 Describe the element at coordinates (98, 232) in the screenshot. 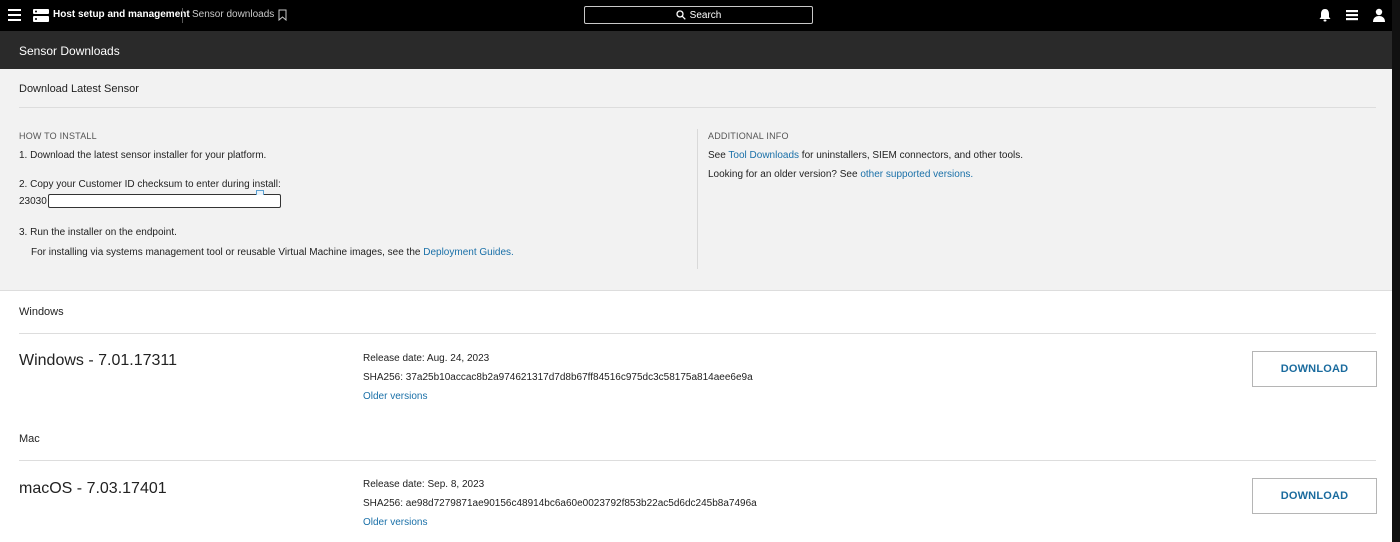

I see `install-step-3: 3. Run the installer on the endpoint.` at that location.